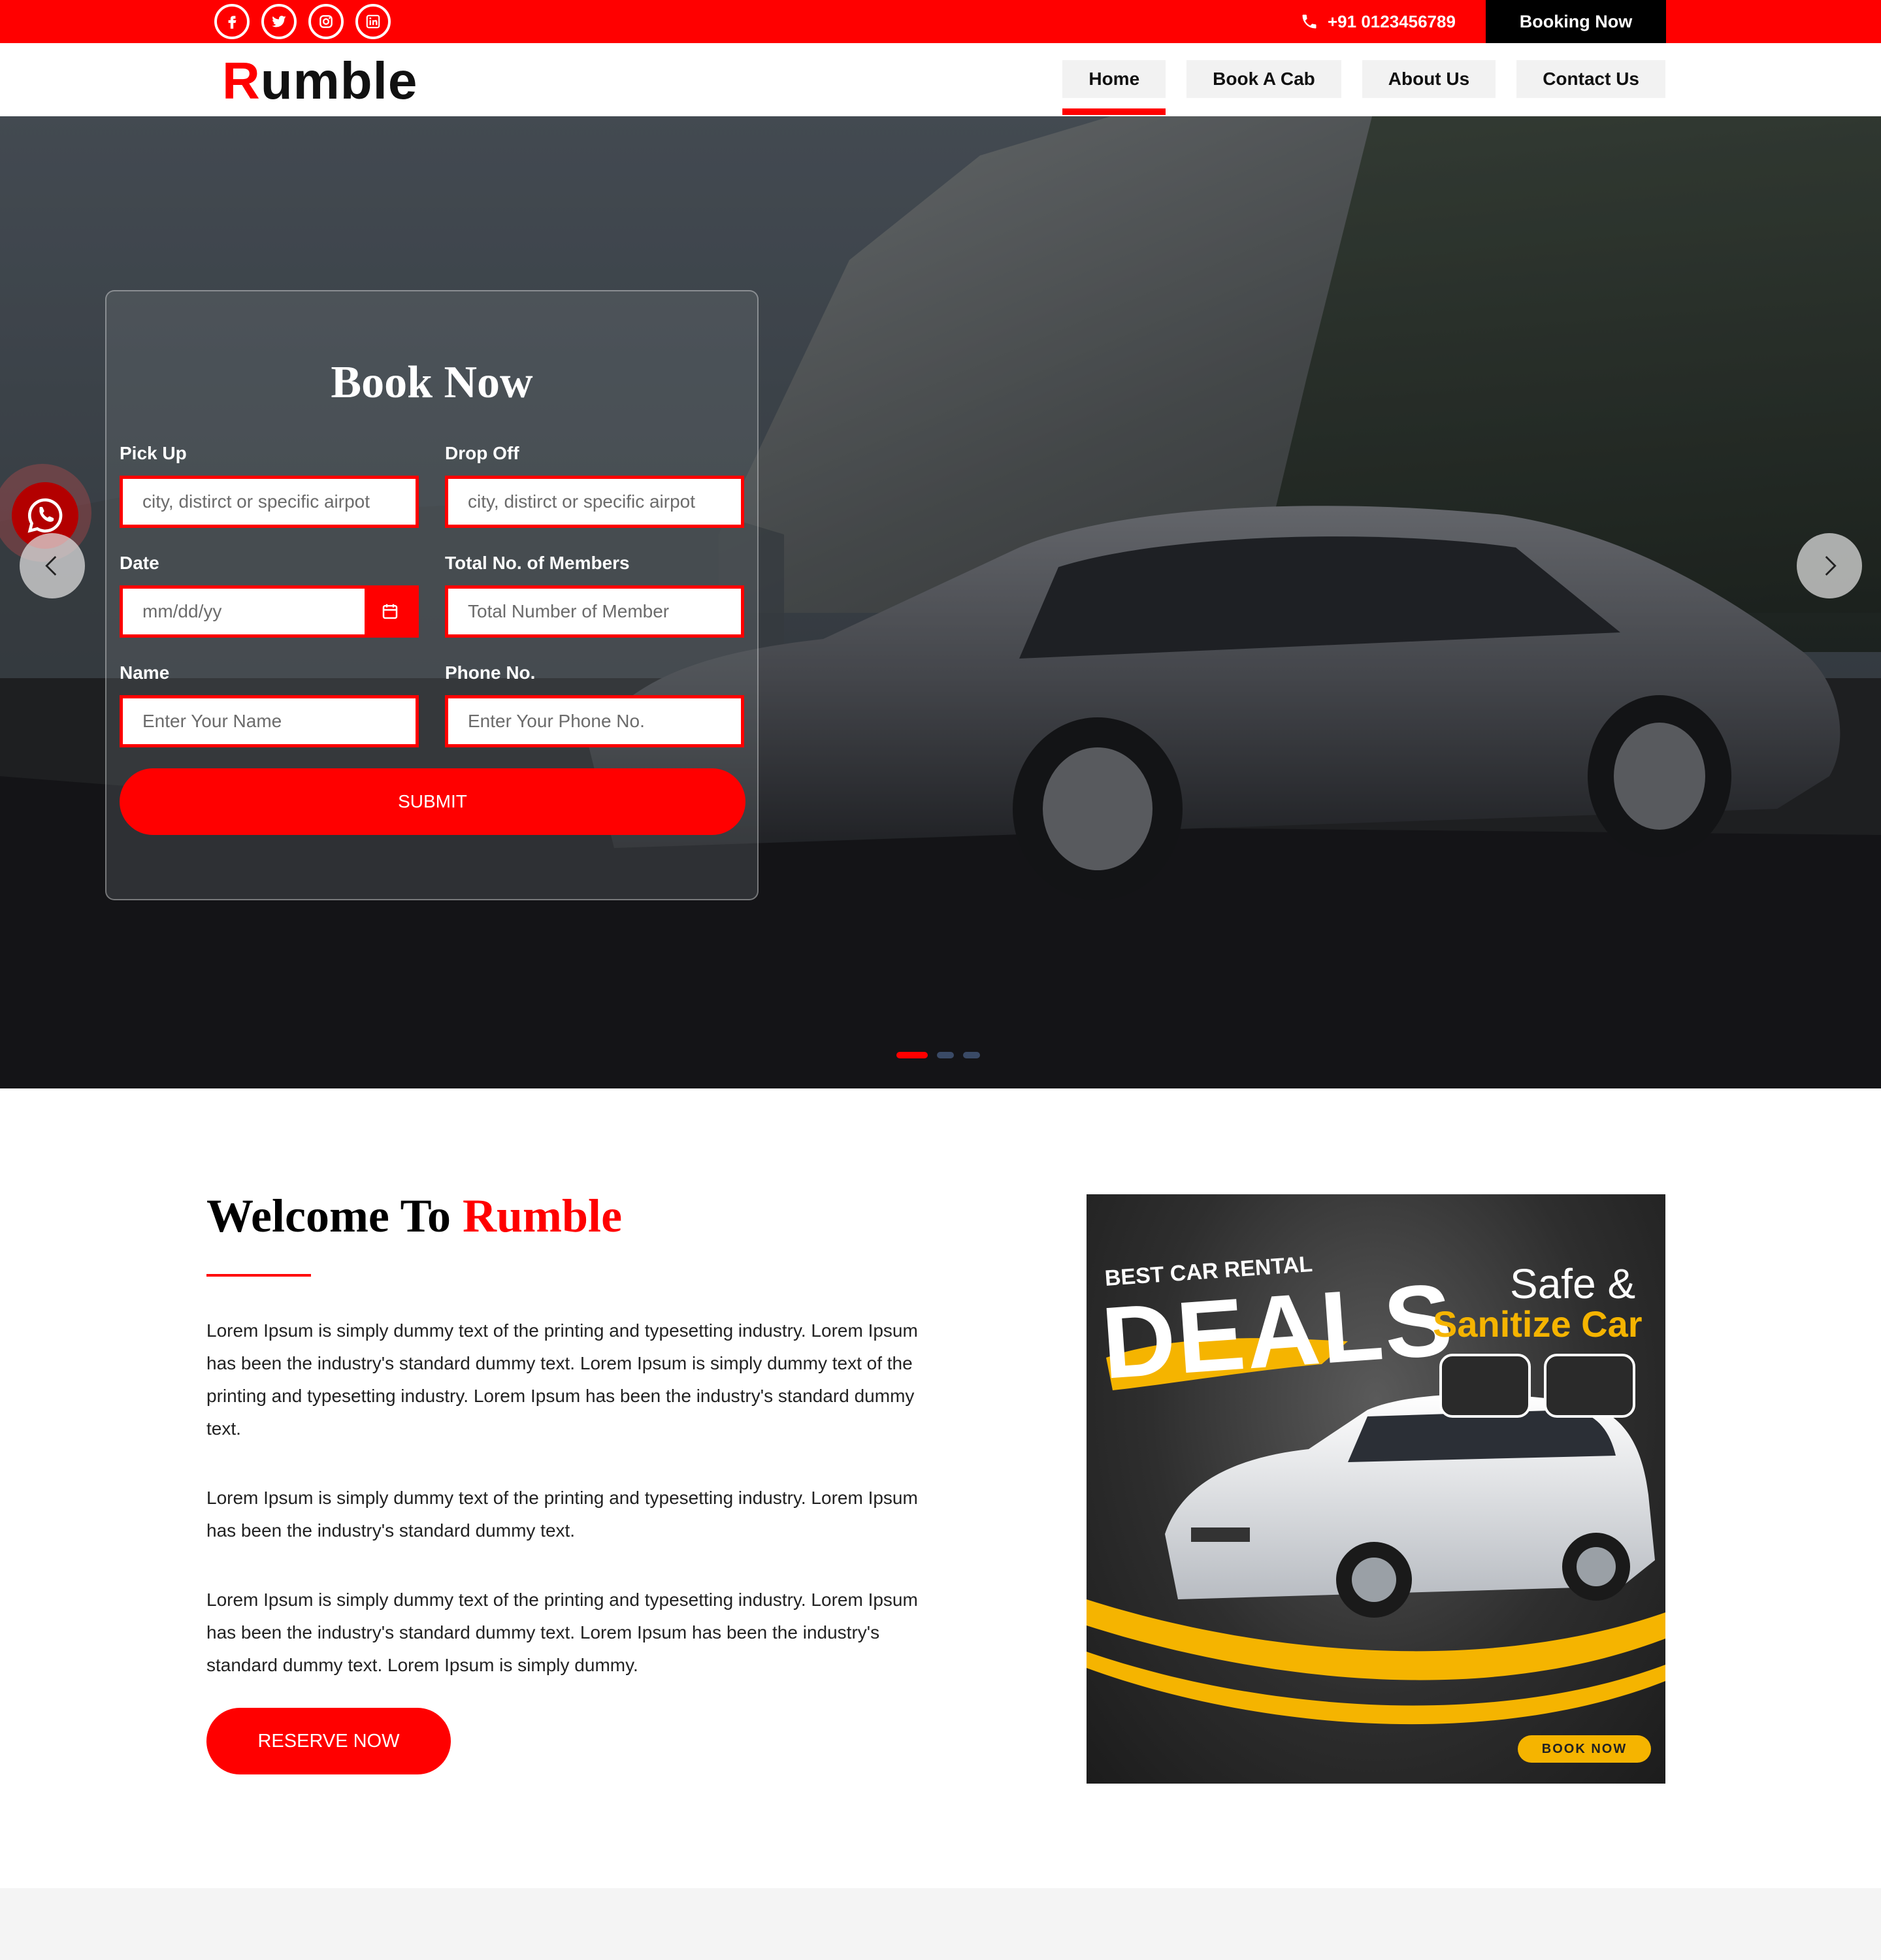  What do you see at coordinates (432, 382) in the screenshot?
I see `booking-form-title: Book Now` at bounding box center [432, 382].